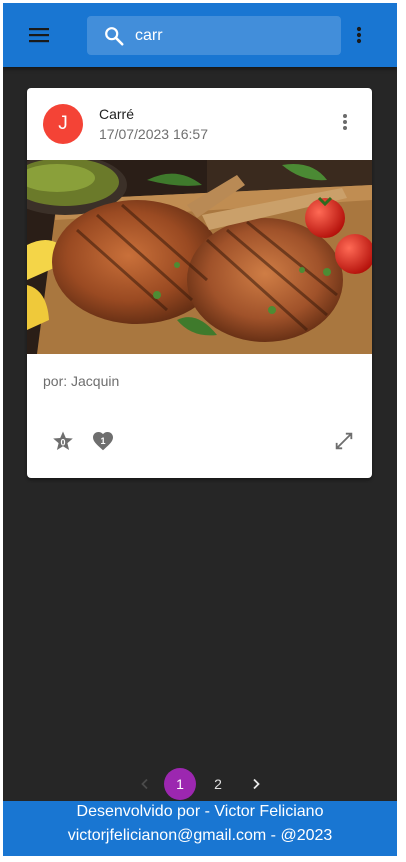 This screenshot has width=406, height=862. I want to click on menu-button, so click(39, 35).